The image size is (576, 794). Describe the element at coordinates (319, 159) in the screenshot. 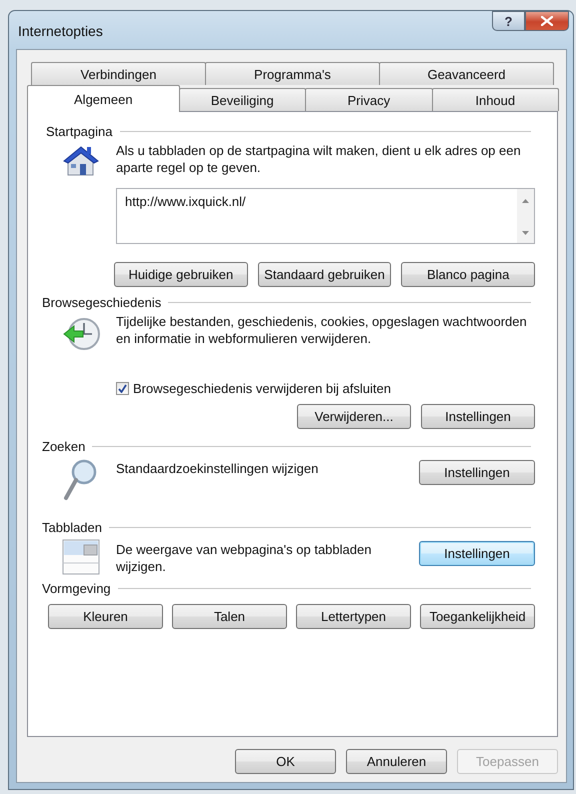

I see `description-text: Als u tabbladen op de startpagina wilt maken, dient u elk adres op een aparte regel op te geven.` at that location.